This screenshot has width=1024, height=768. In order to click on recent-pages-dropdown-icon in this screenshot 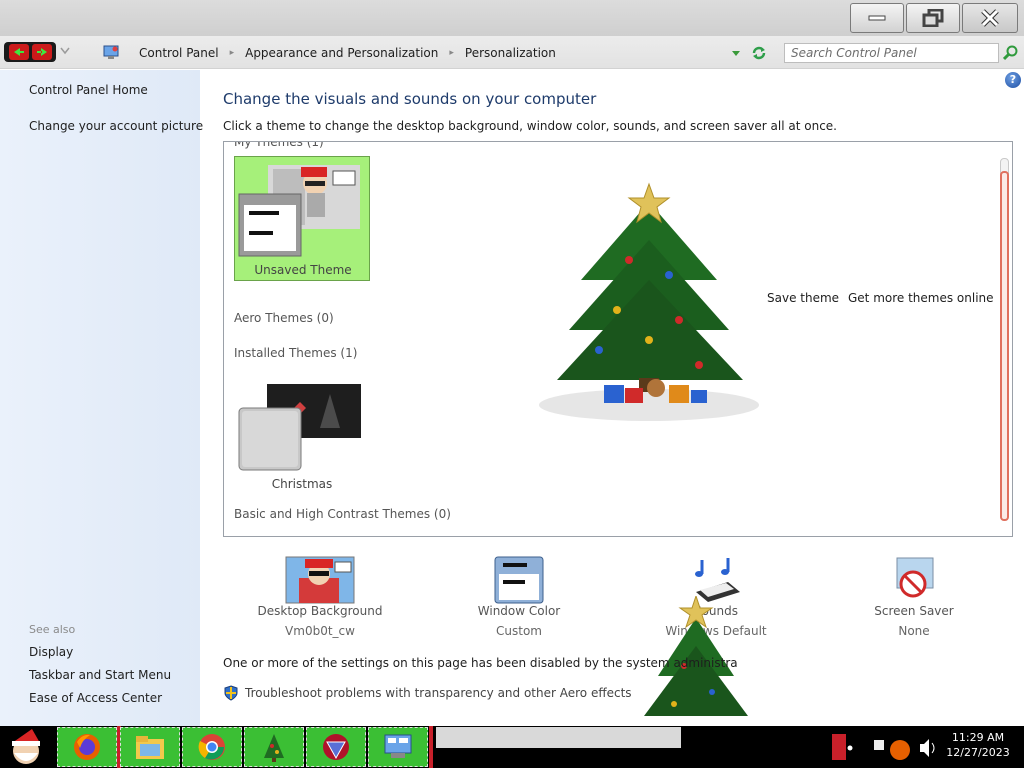, I will do `click(65, 51)`.